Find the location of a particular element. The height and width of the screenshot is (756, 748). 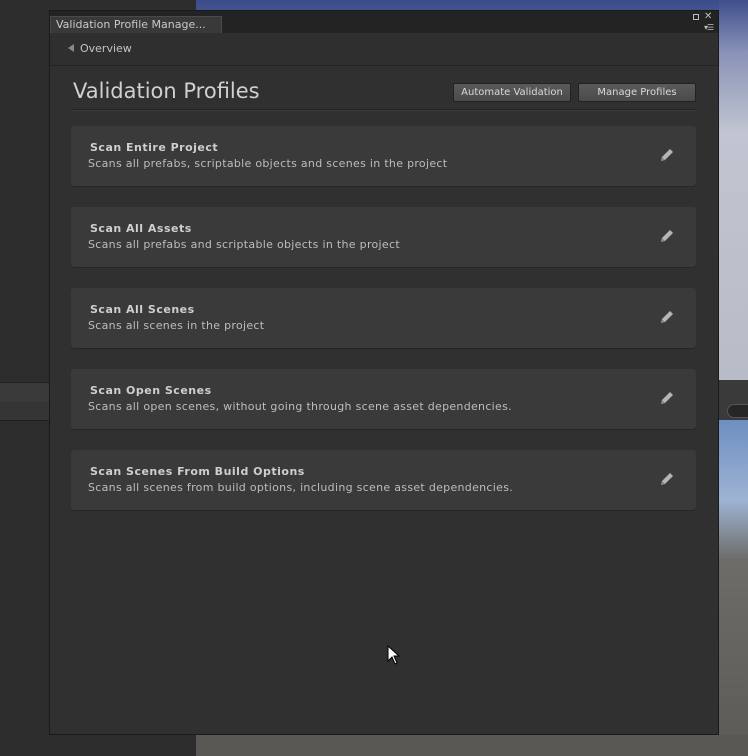

profile-name: Scan All Scenes is located at coordinates (142, 309).